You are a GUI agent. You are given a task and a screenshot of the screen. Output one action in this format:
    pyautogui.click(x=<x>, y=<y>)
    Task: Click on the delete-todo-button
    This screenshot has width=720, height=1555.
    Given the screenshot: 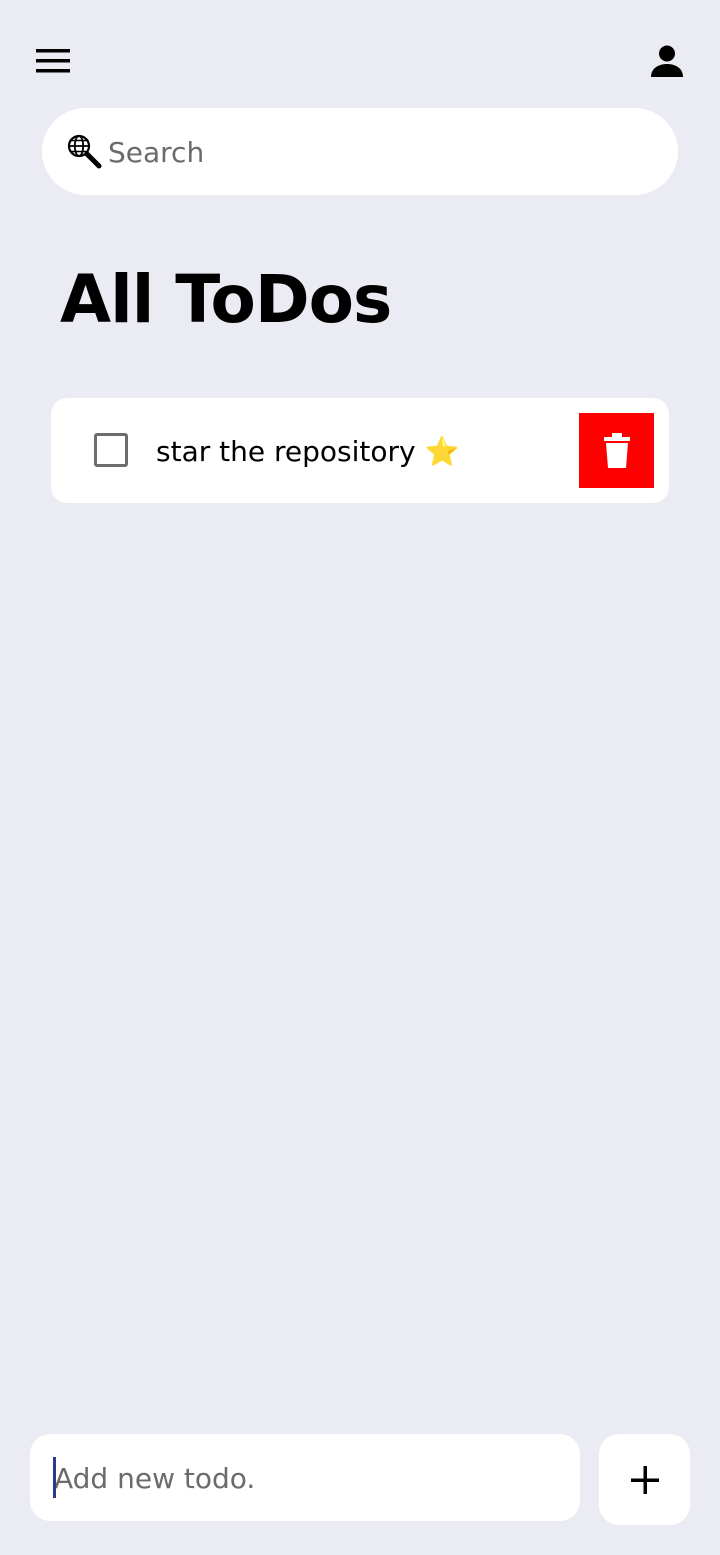 What is the action you would take?
    pyautogui.click(x=616, y=450)
    